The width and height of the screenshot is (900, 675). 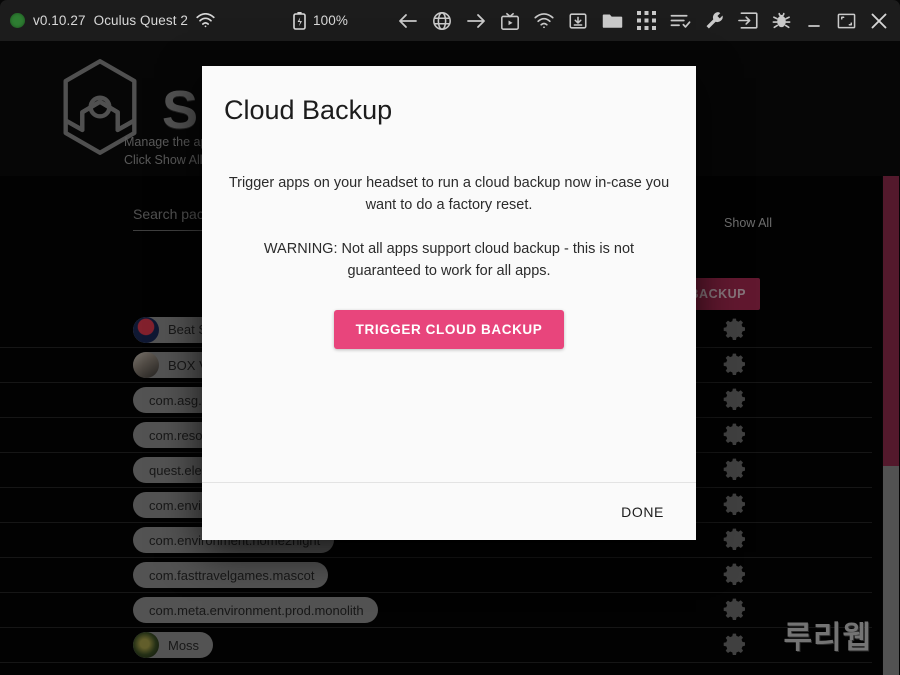 I want to click on forward-arrow-icon, so click(x=476, y=21).